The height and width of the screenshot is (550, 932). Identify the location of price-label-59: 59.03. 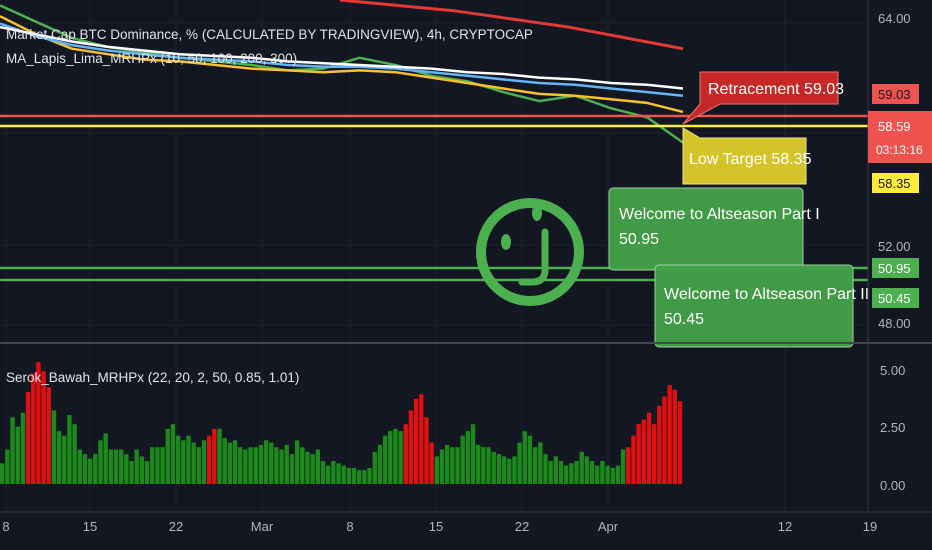
(894, 94).